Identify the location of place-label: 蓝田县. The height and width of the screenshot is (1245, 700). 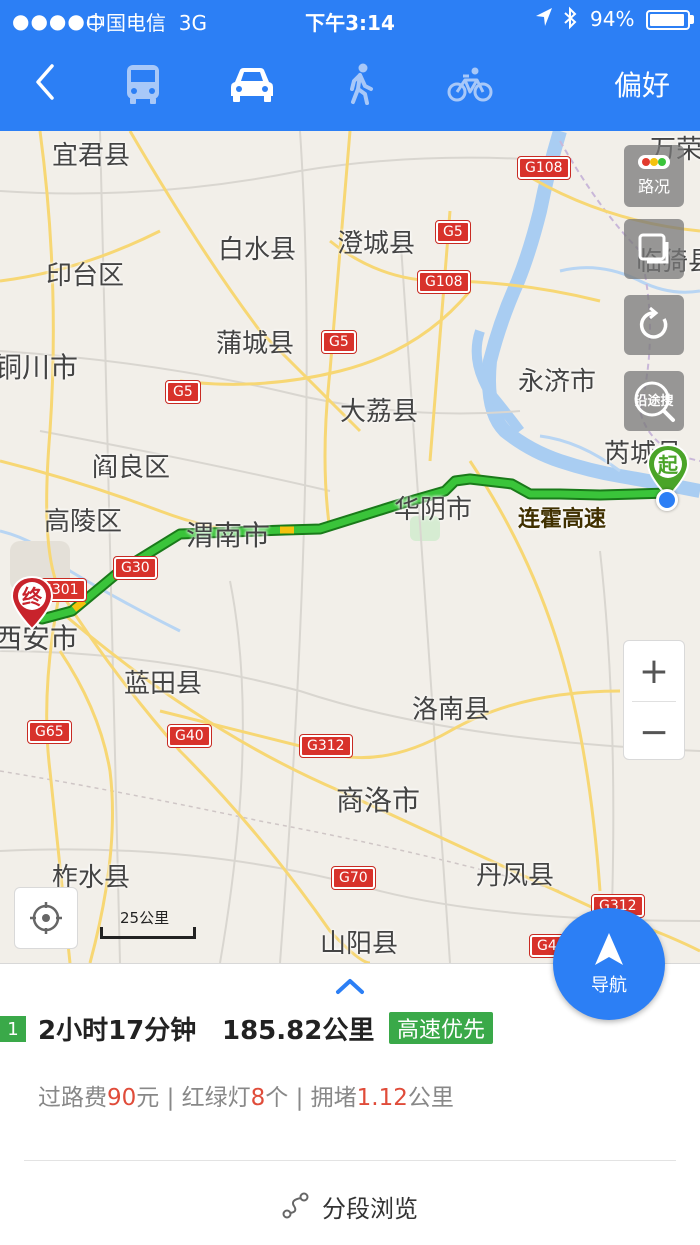
(163, 684).